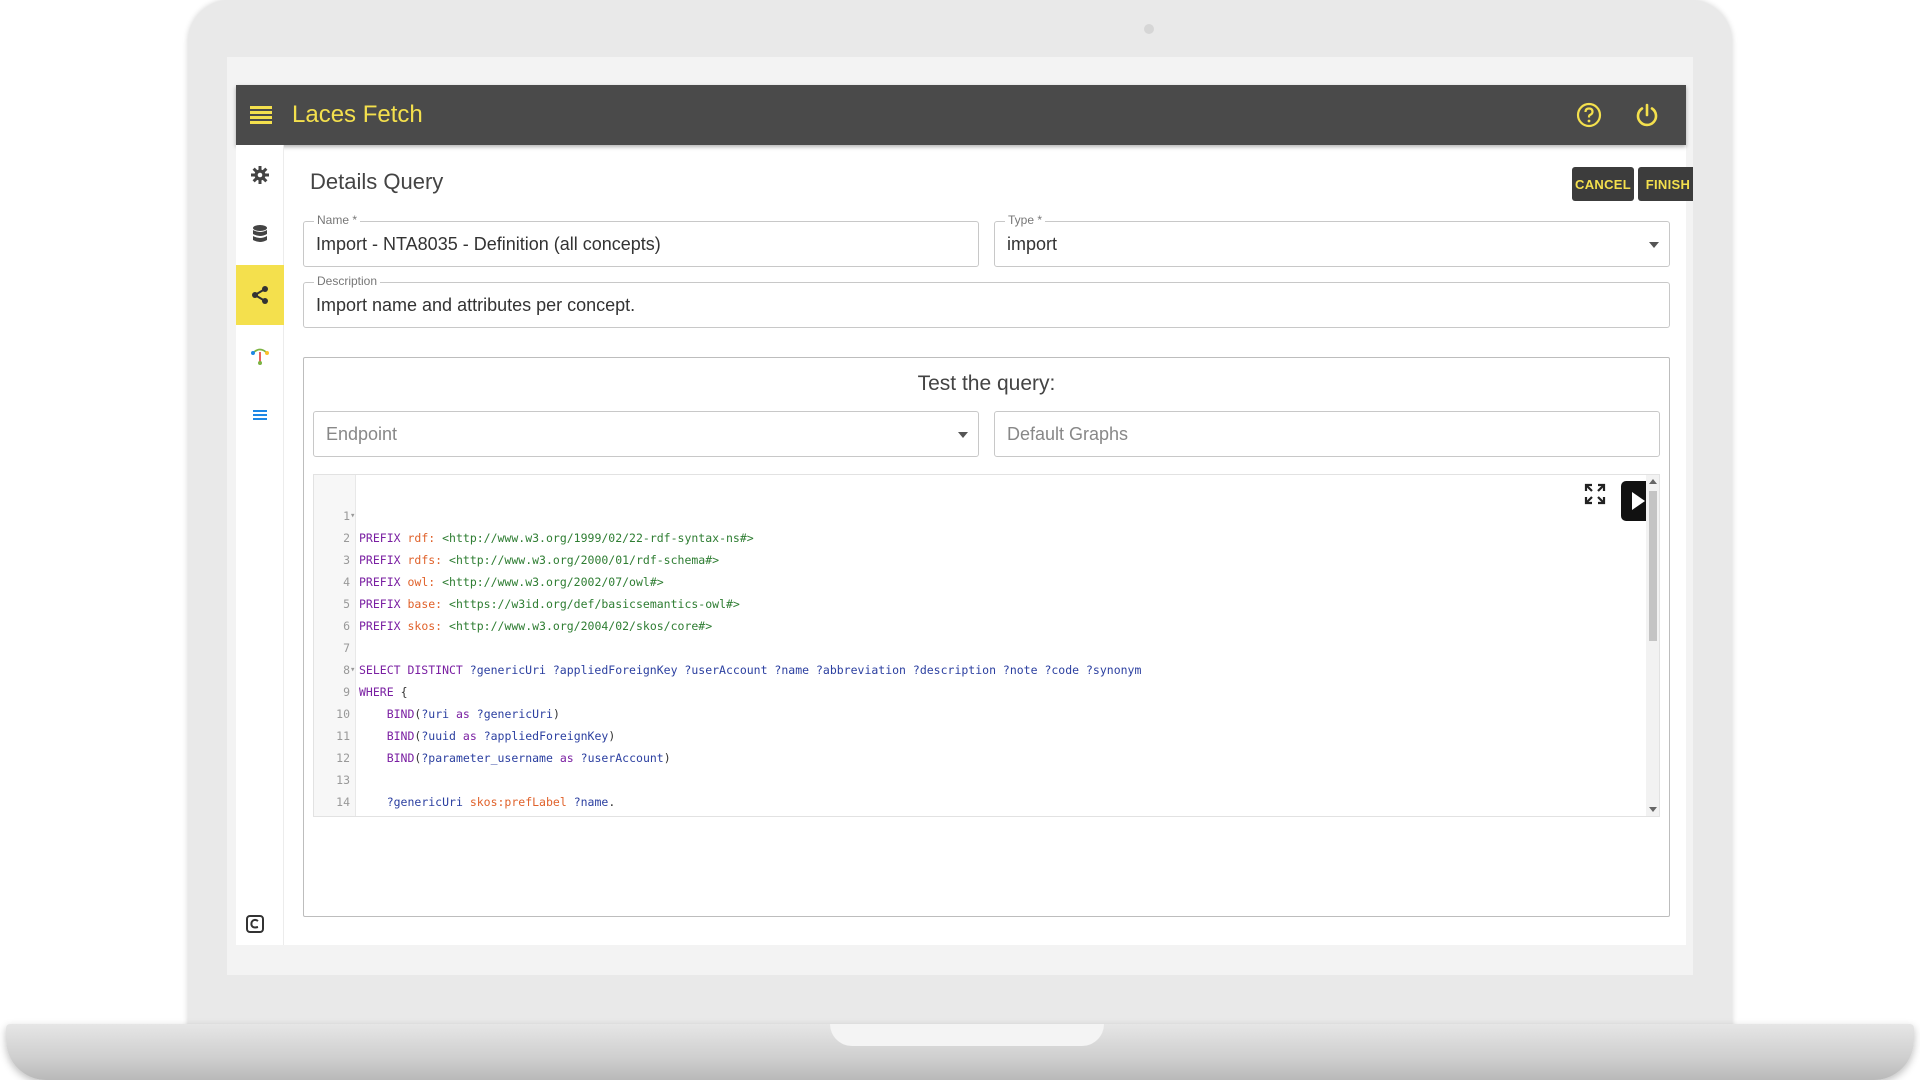 The height and width of the screenshot is (1080, 1920). I want to click on type-label: Type *, so click(1025, 220).